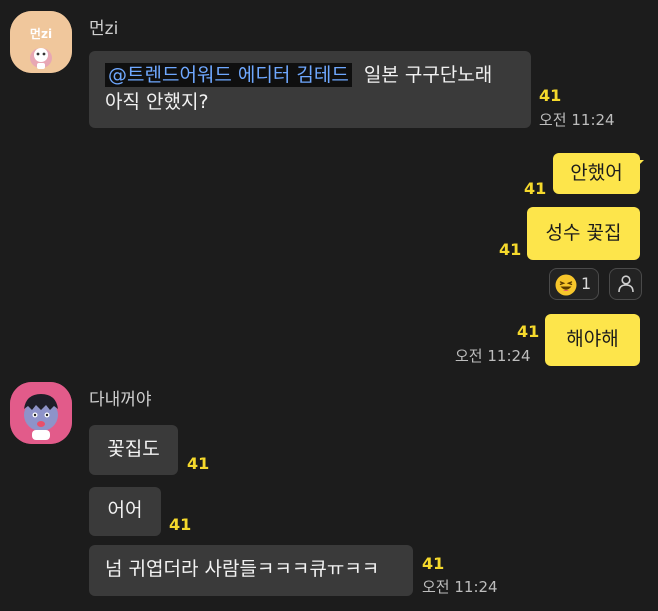 This screenshot has width=658, height=611. I want to click on message-bubble: 어어, so click(125, 511).